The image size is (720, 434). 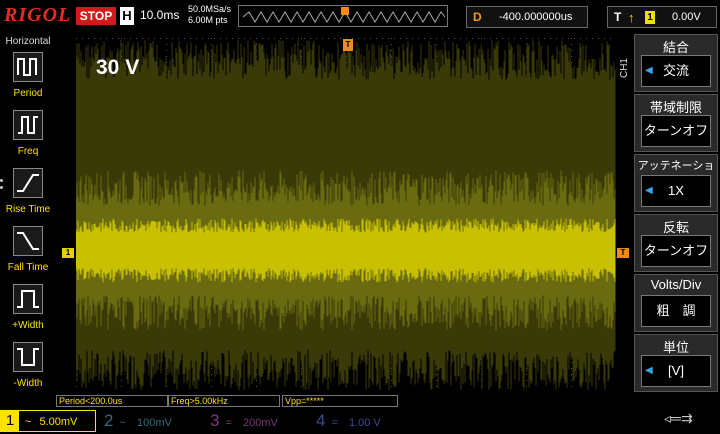 I want to click on menu-bandwidth-limit-value: ターンオフ, so click(x=676, y=130).